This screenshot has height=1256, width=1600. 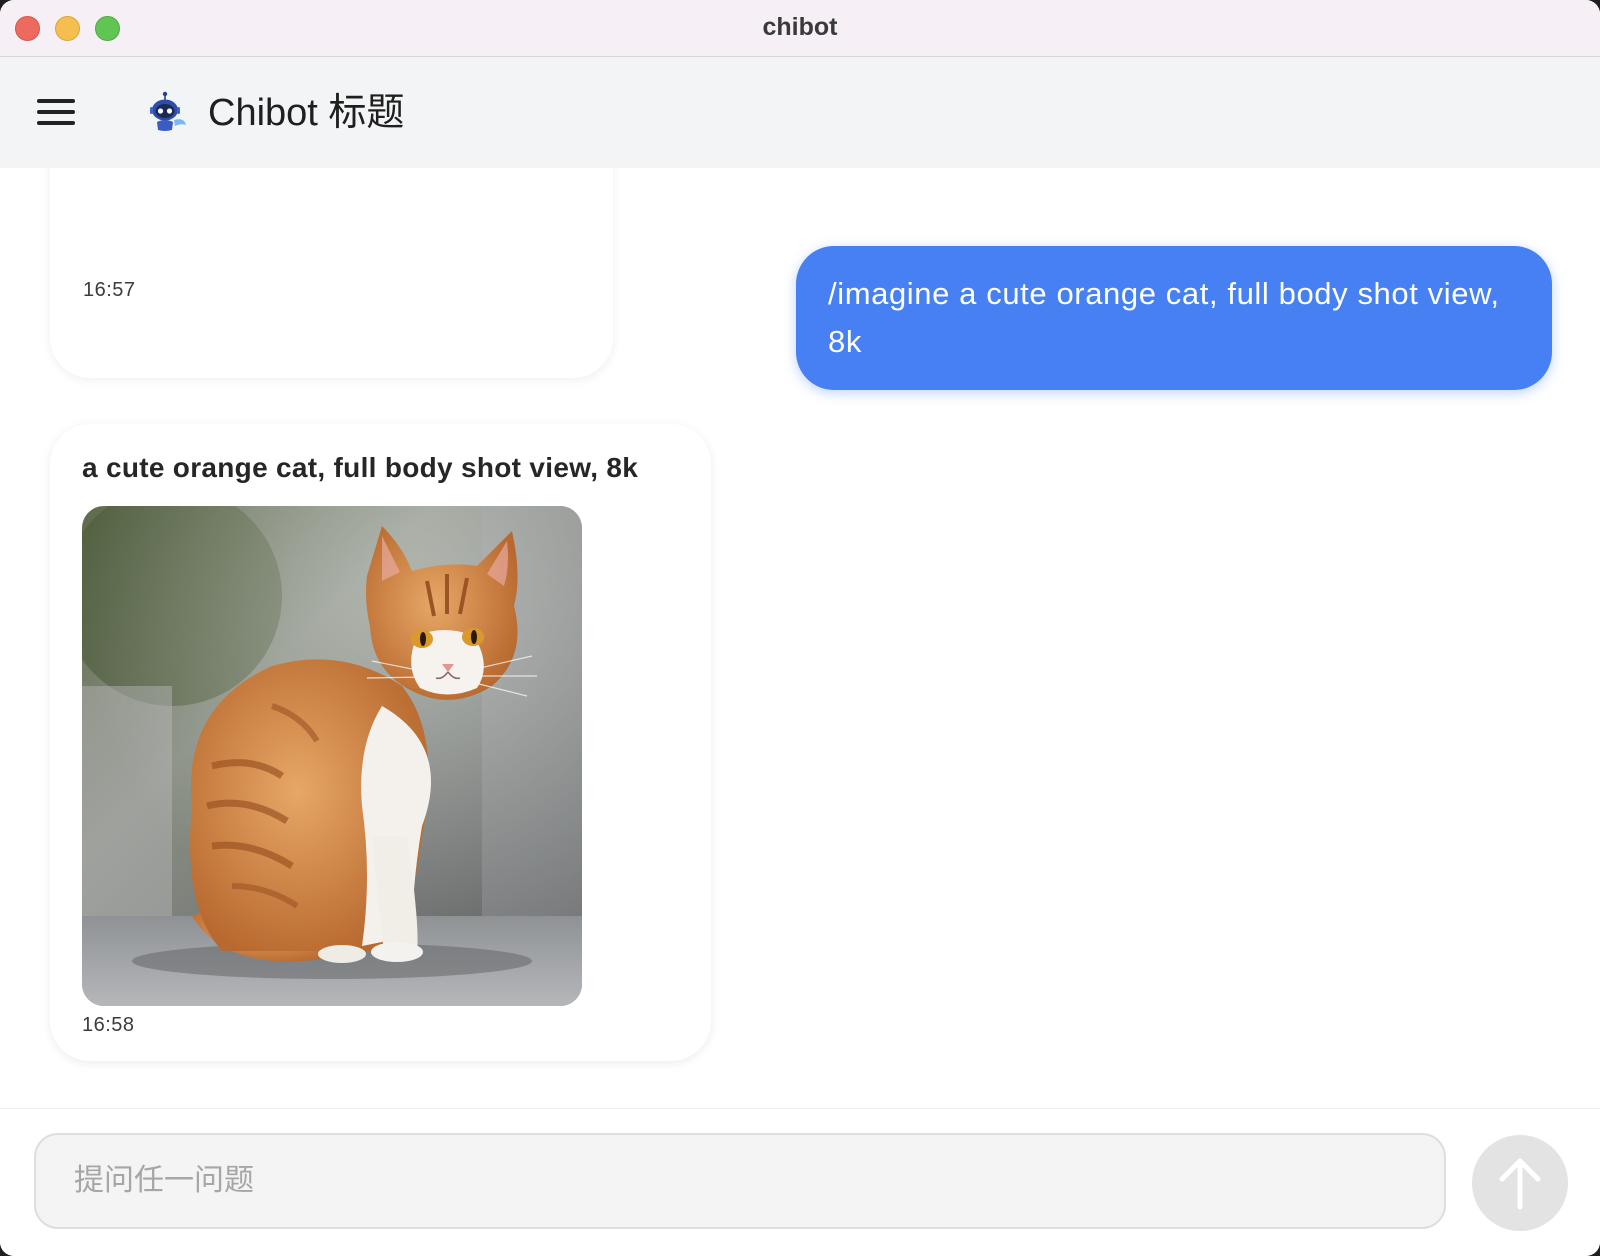 What do you see at coordinates (331, 273) in the screenshot?
I see `bot-message-previous: 16:57` at bounding box center [331, 273].